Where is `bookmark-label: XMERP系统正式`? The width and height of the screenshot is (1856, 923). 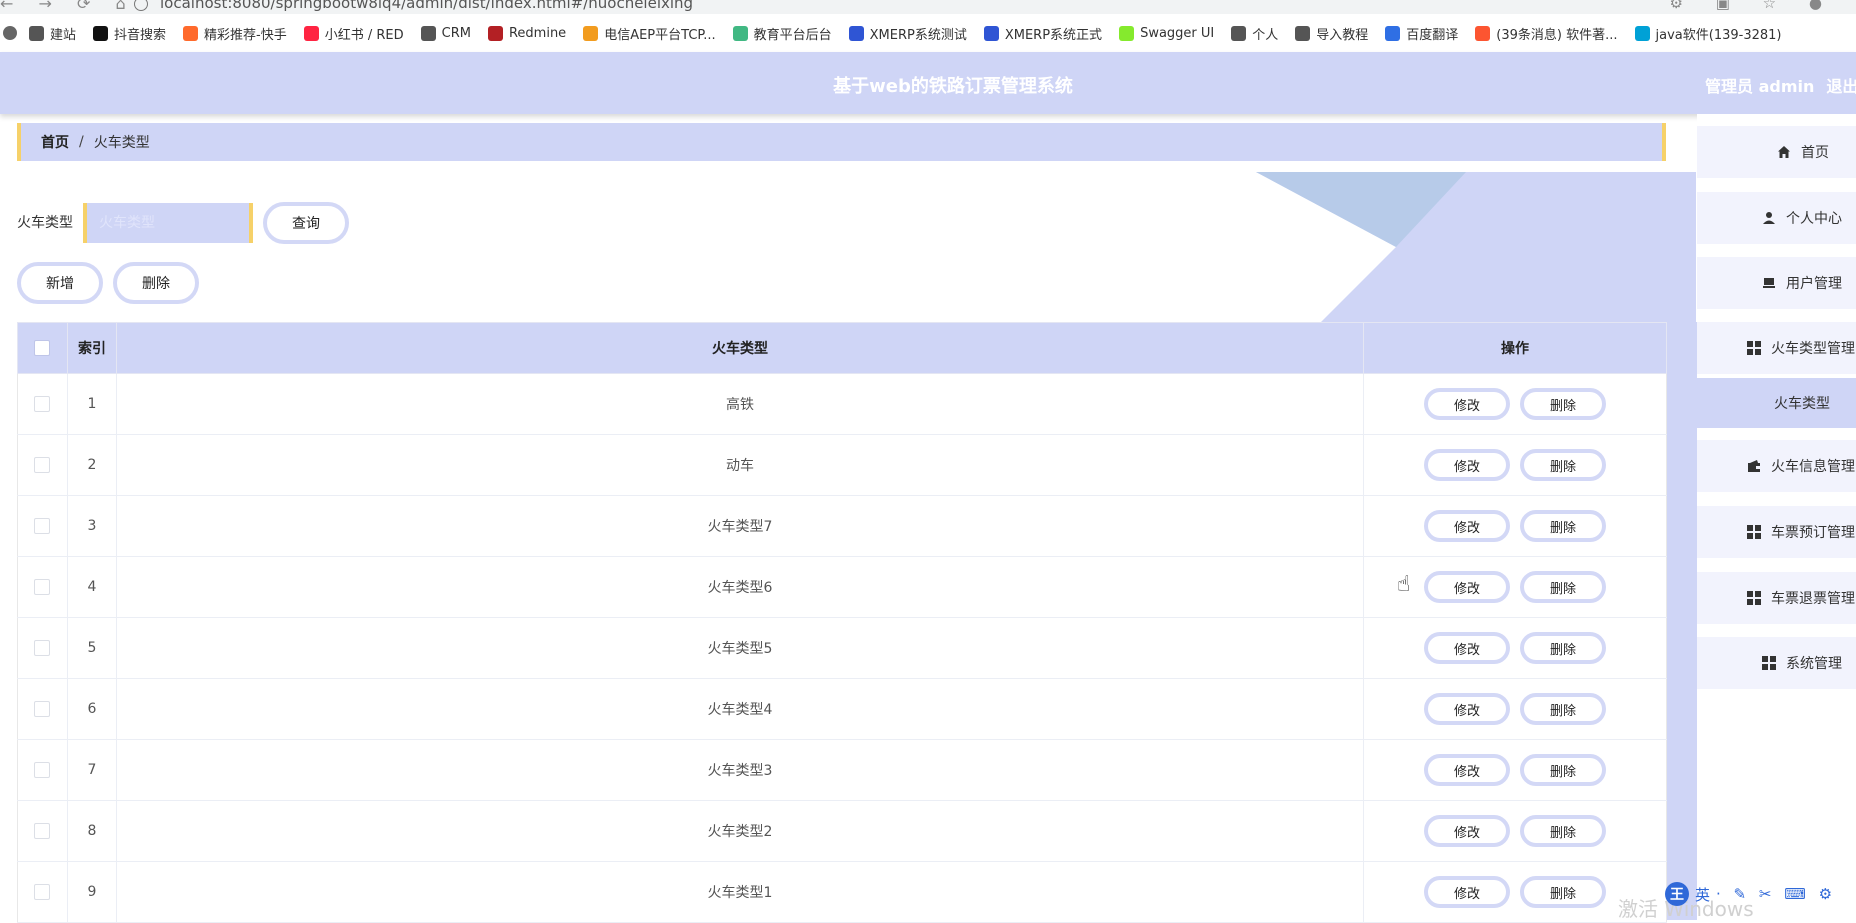 bookmark-label: XMERP系统正式 is located at coordinates (1053, 35).